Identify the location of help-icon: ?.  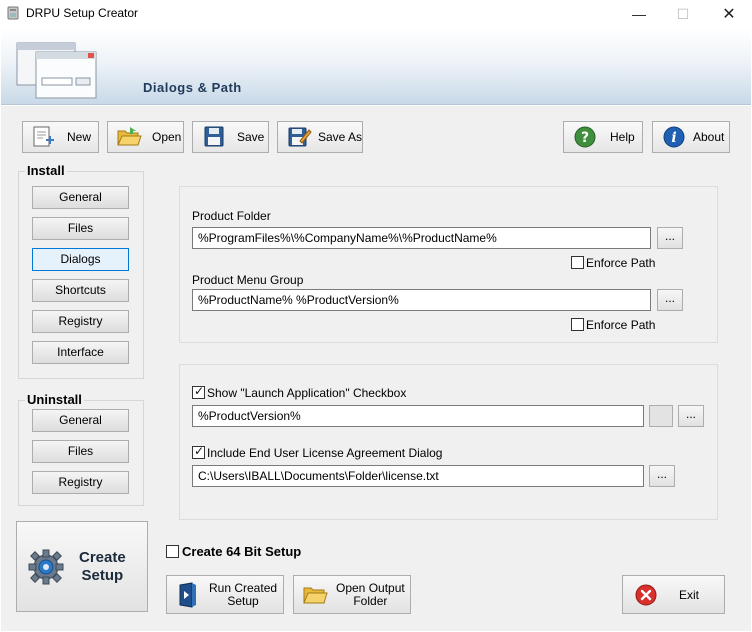
(585, 137).